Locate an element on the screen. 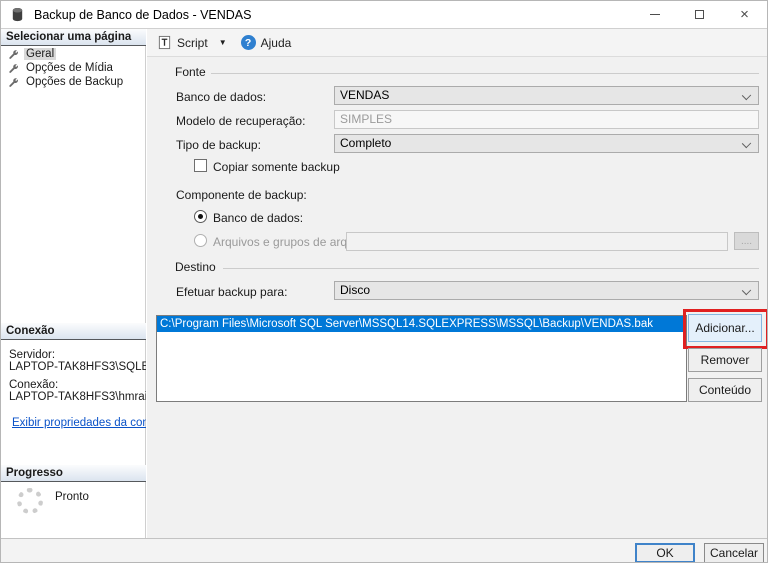 The width and height of the screenshot is (768, 563). sidebar-item-opcoes-de-backup: Opções de Backup is located at coordinates (73, 82).